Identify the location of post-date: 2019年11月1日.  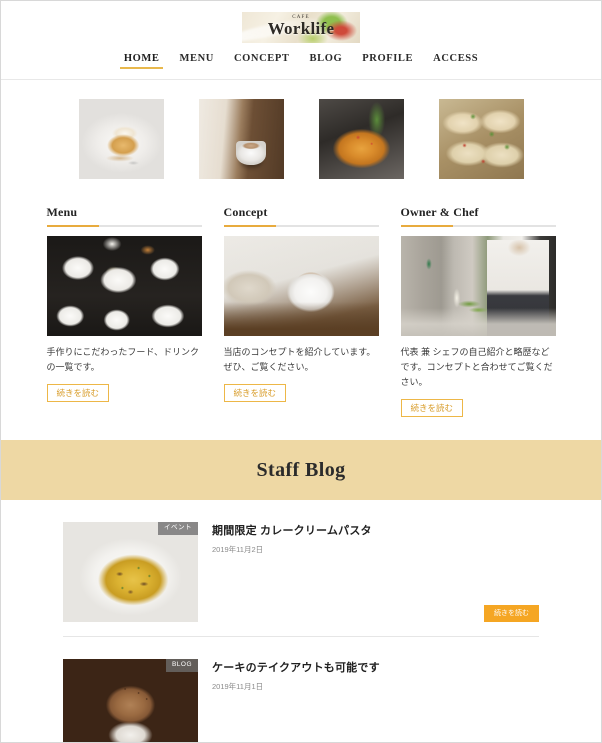
(238, 687).